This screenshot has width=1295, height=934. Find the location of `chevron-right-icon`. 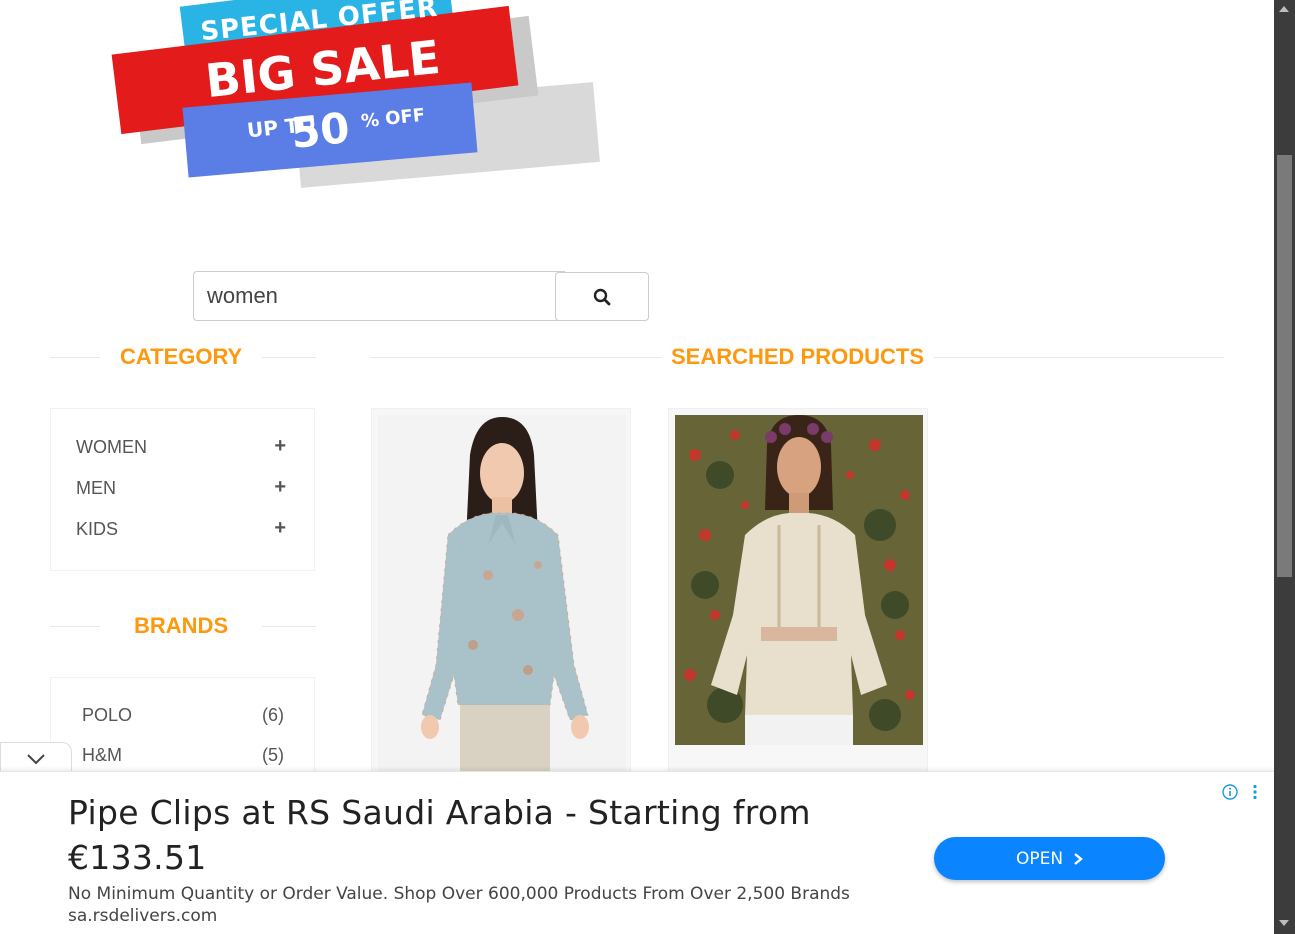

chevron-right-icon is located at coordinates (1078, 858).